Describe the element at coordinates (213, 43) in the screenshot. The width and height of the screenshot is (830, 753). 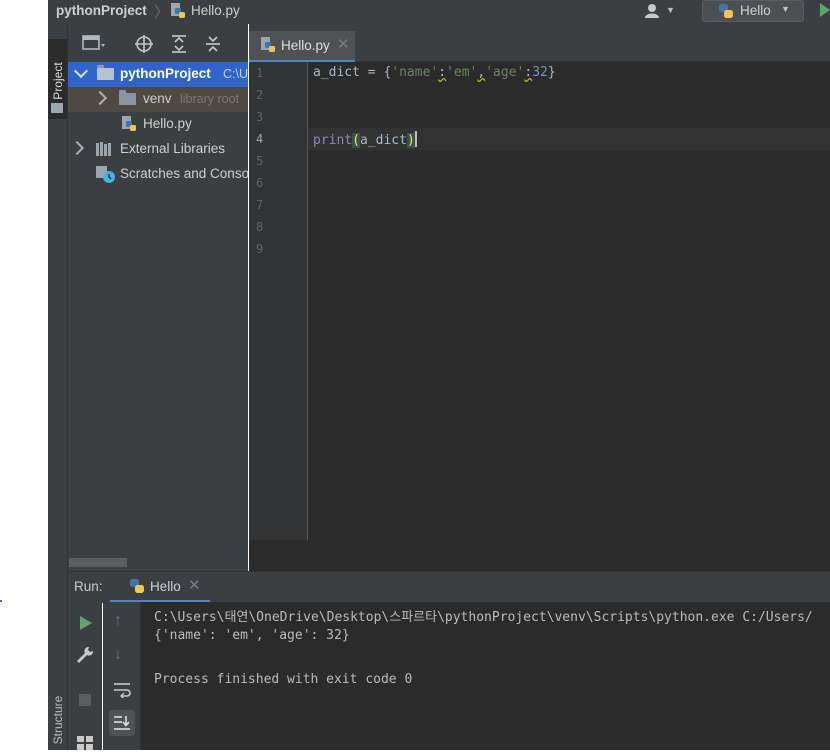
I see `collapse-all-icon` at that location.